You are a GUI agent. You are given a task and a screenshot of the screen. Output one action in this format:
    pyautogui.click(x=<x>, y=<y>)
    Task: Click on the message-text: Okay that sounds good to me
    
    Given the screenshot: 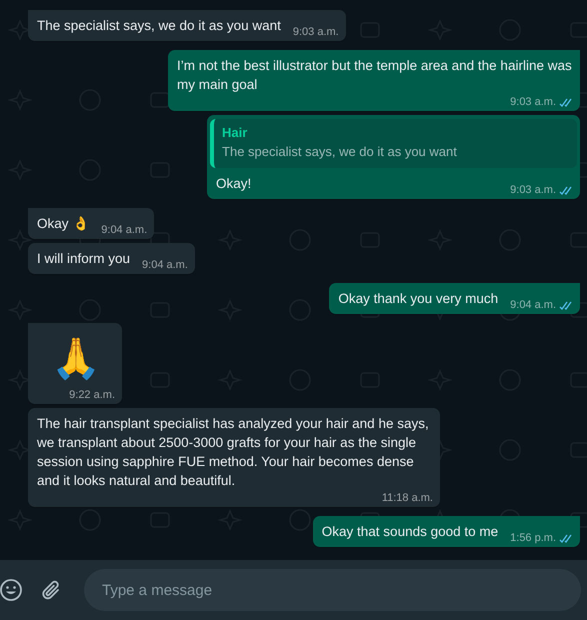 What is the action you would take?
    pyautogui.click(x=410, y=532)
    